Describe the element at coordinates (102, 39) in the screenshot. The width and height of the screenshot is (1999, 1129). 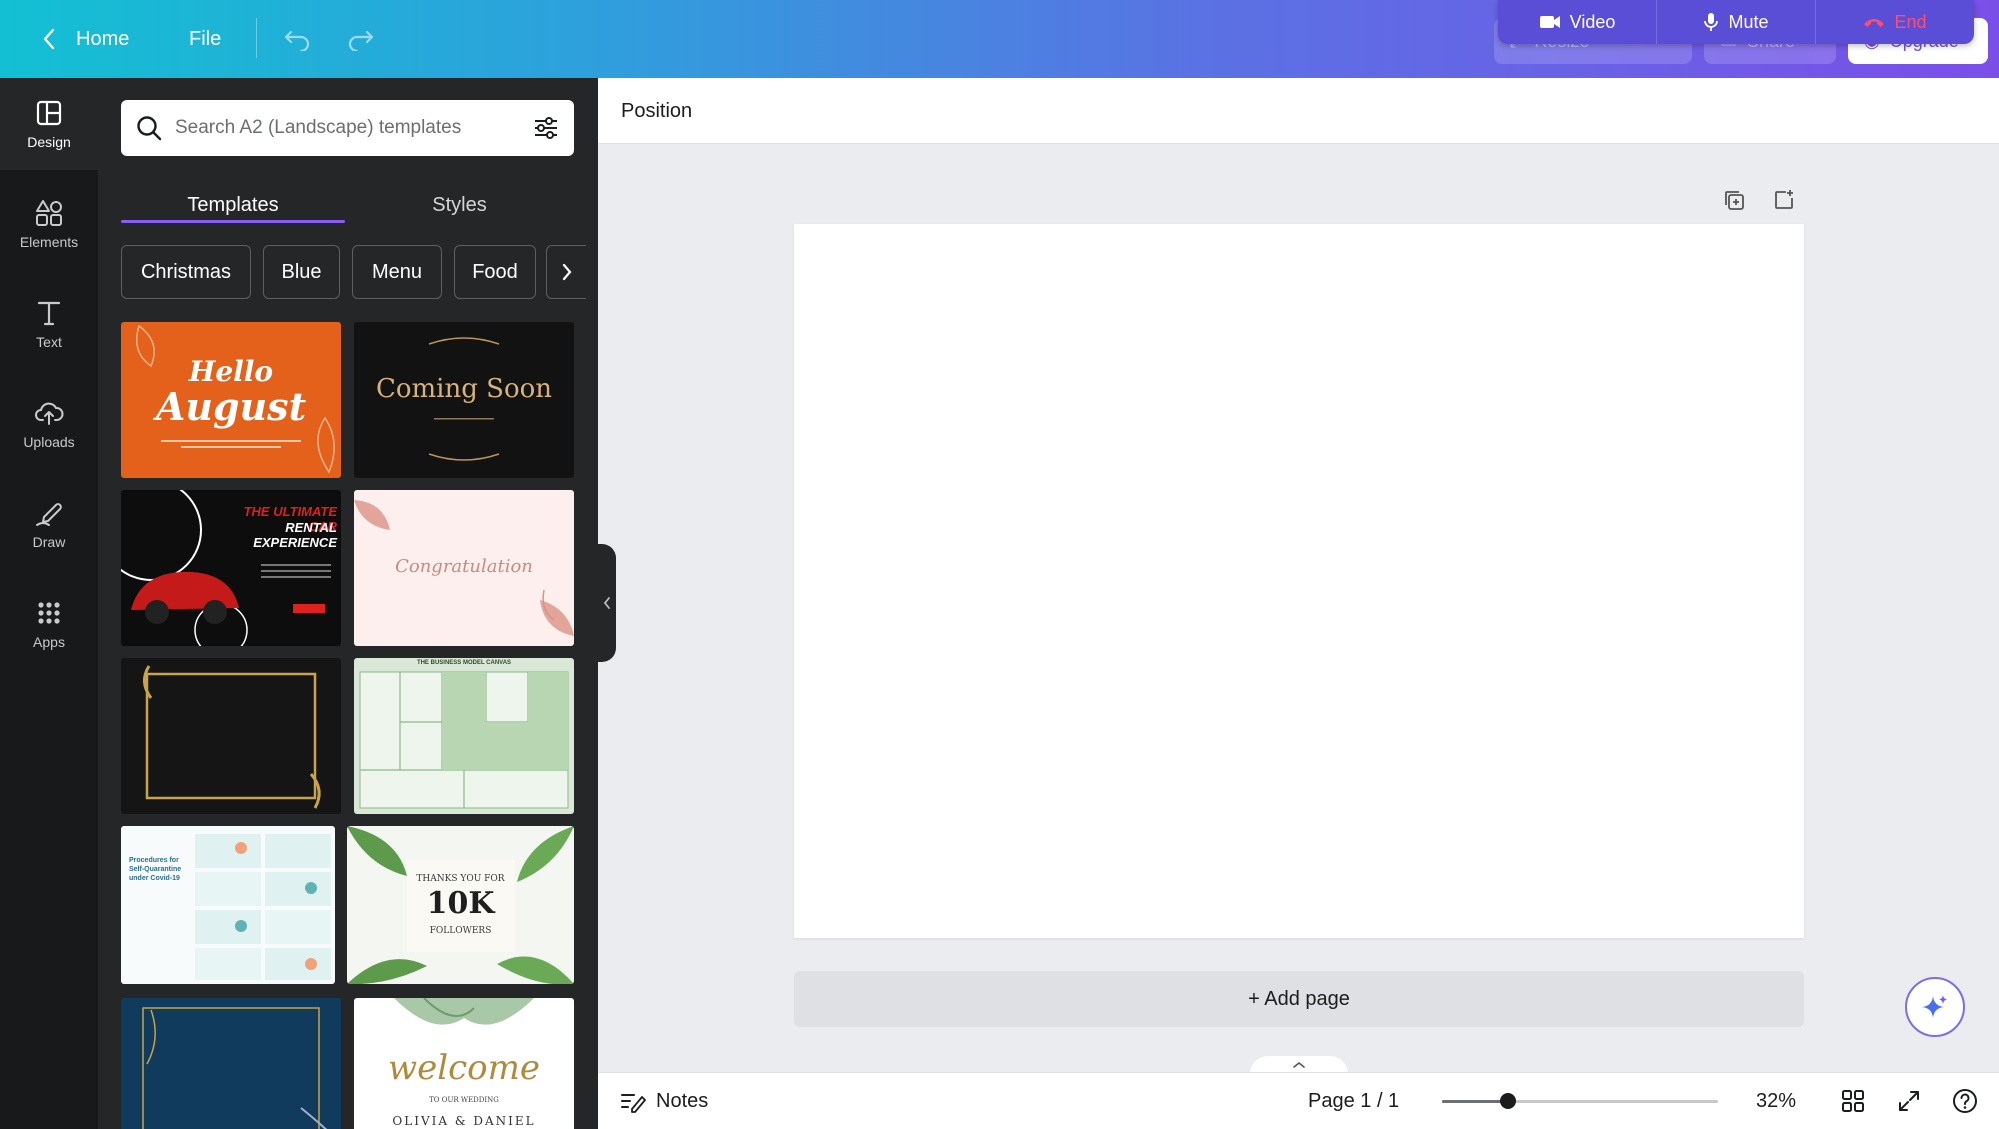
I see `home-button: Home` at that location.